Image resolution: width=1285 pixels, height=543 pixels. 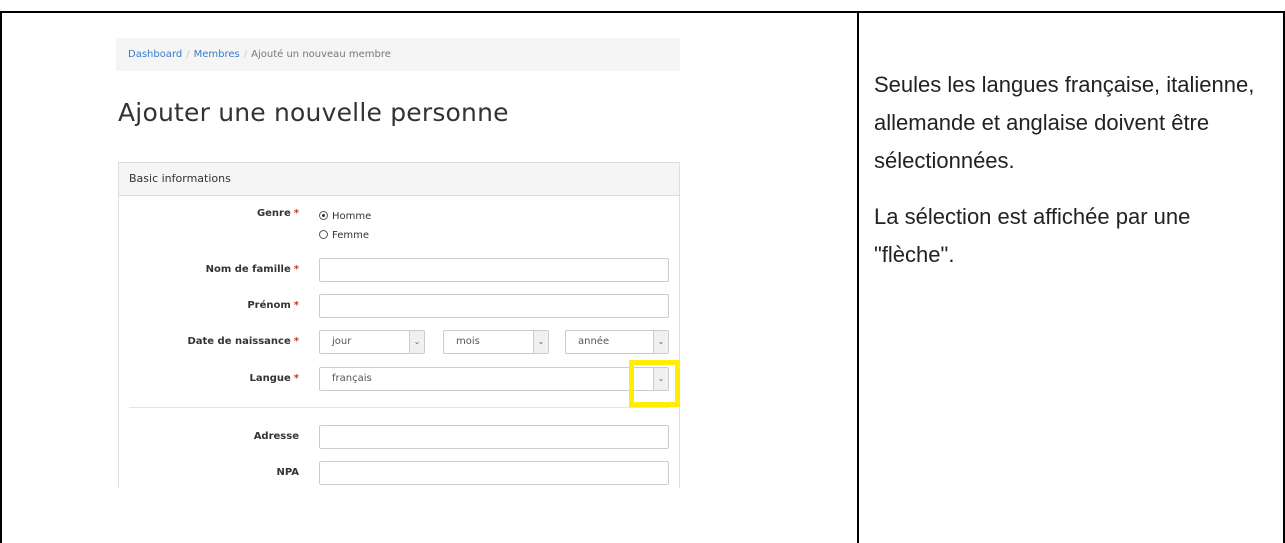 What do you see at coordinates (494, 379) in the screenshot?
I see `langue-select: français ⌄` at bounding box center [494, 379].